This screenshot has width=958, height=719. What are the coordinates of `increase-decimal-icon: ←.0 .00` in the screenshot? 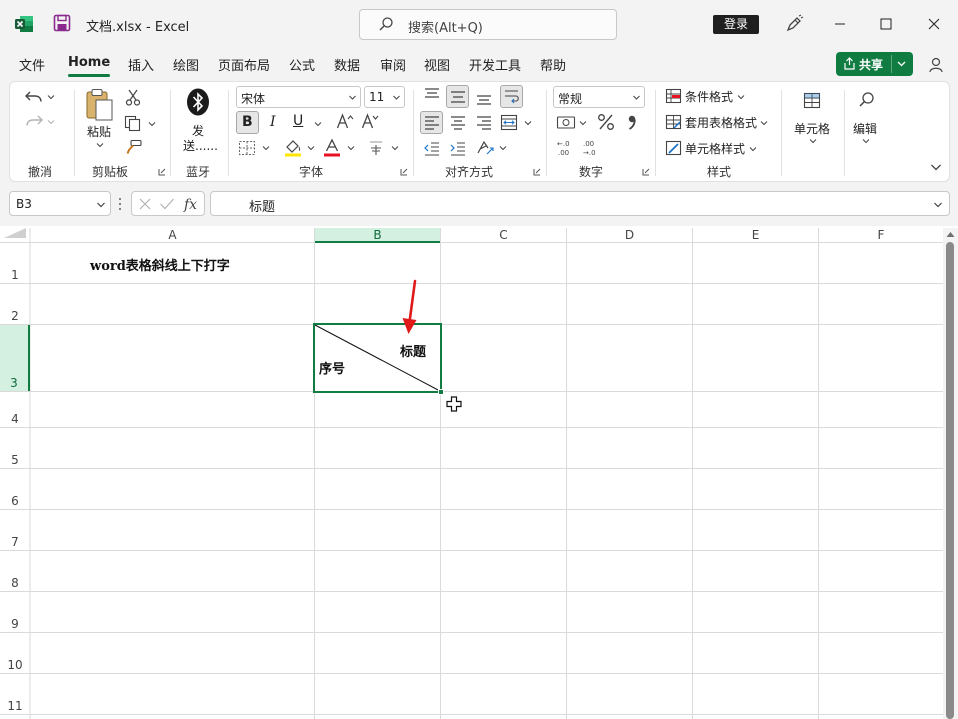 It's located at (566, 148).